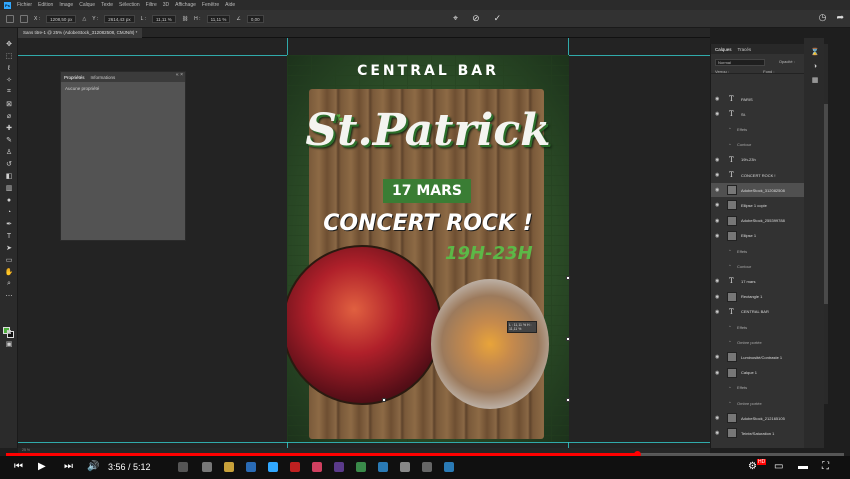 The height and width of the screenshot is (479, 850). I want to click on more-tools-icon: ⋯, so click(9, 296).